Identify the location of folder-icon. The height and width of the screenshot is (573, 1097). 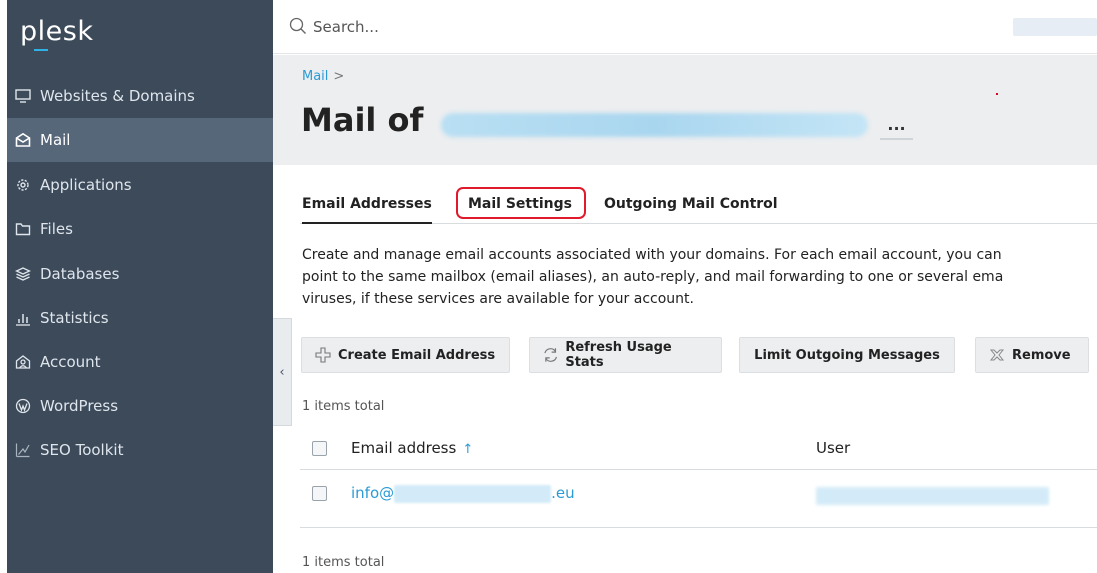
(23, 229).